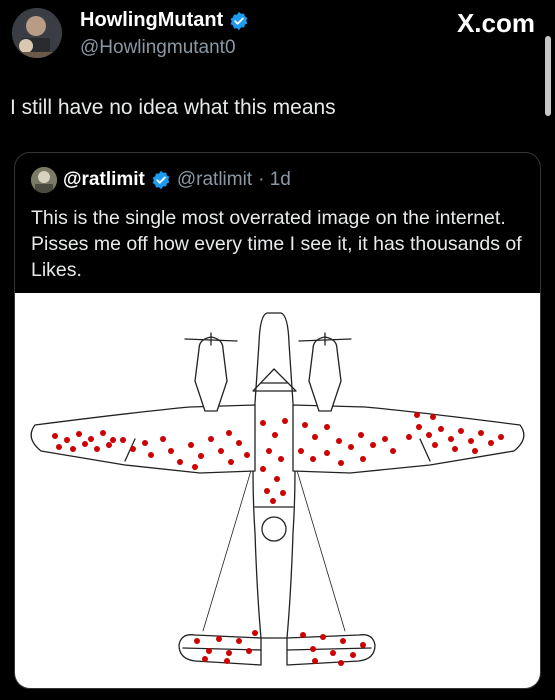  I want to click on quoted-tweet-header: @ratlimit @ratlimit · 1d, so click(161, 180).